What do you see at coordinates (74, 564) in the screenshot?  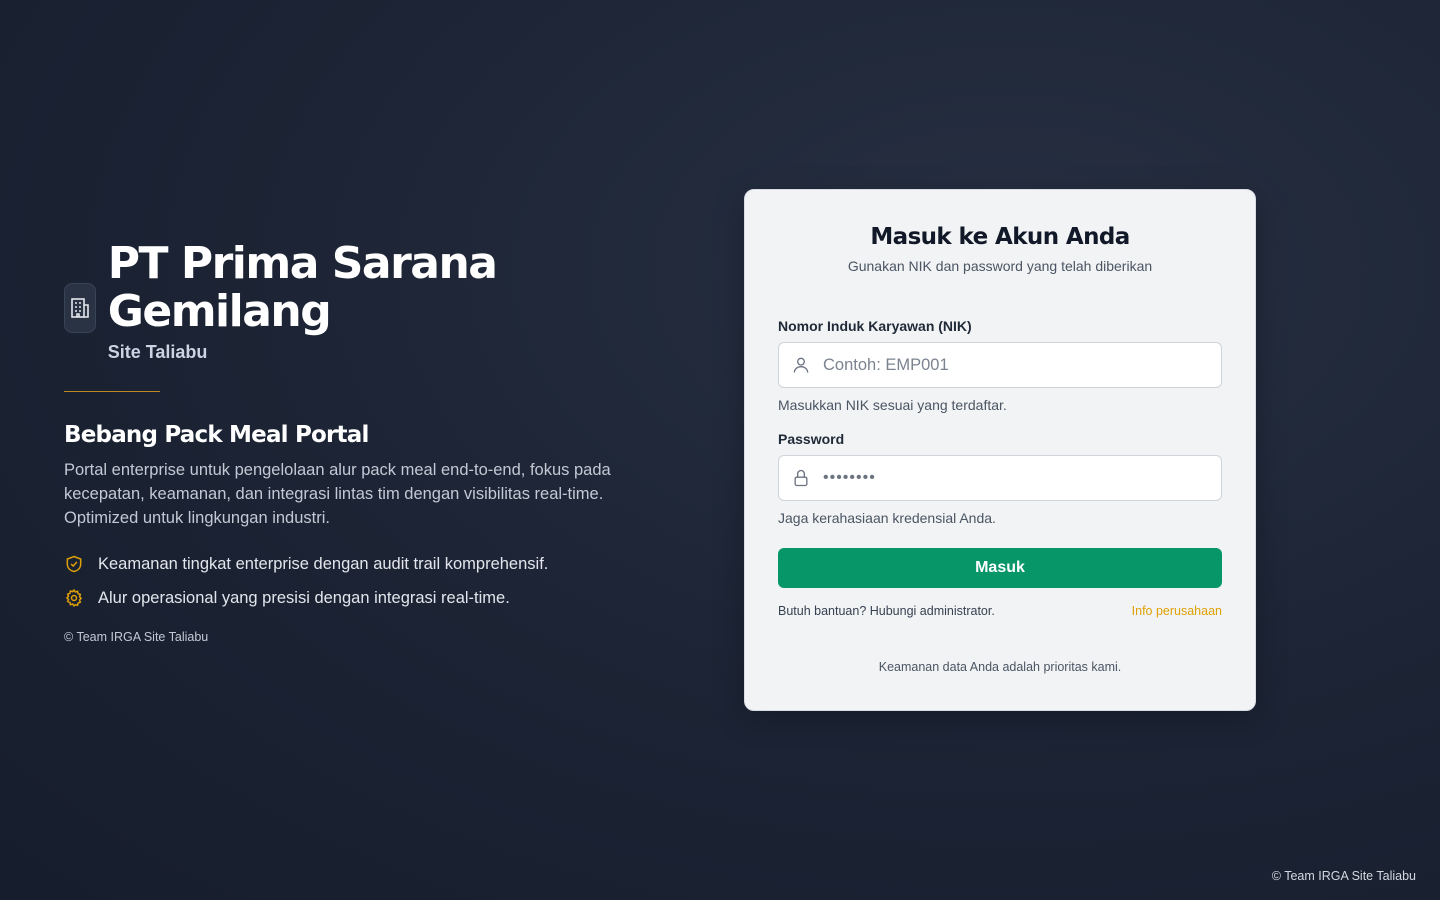 I see `shield-check-icon` at bounding box center [74, 564].